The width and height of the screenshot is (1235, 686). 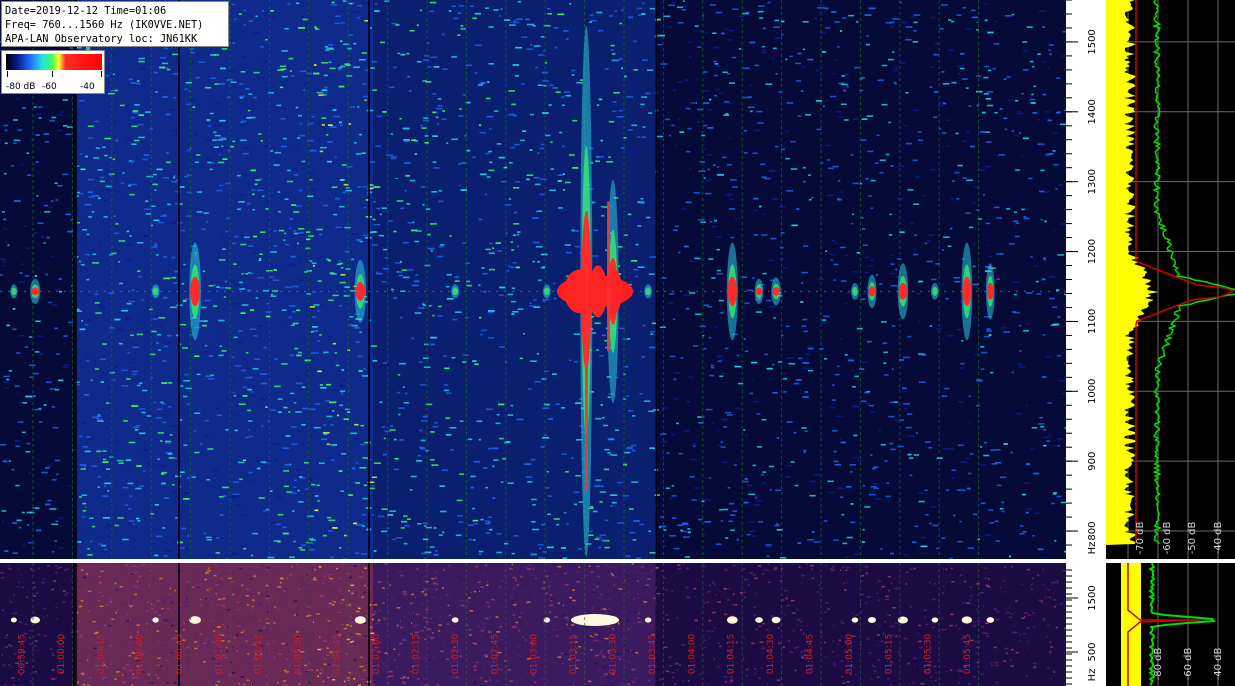 What do you see at coordinates (1092, 461) in the screenshot?
I see `frequency-tick-label: 900` at bounding box center [1092, 461].